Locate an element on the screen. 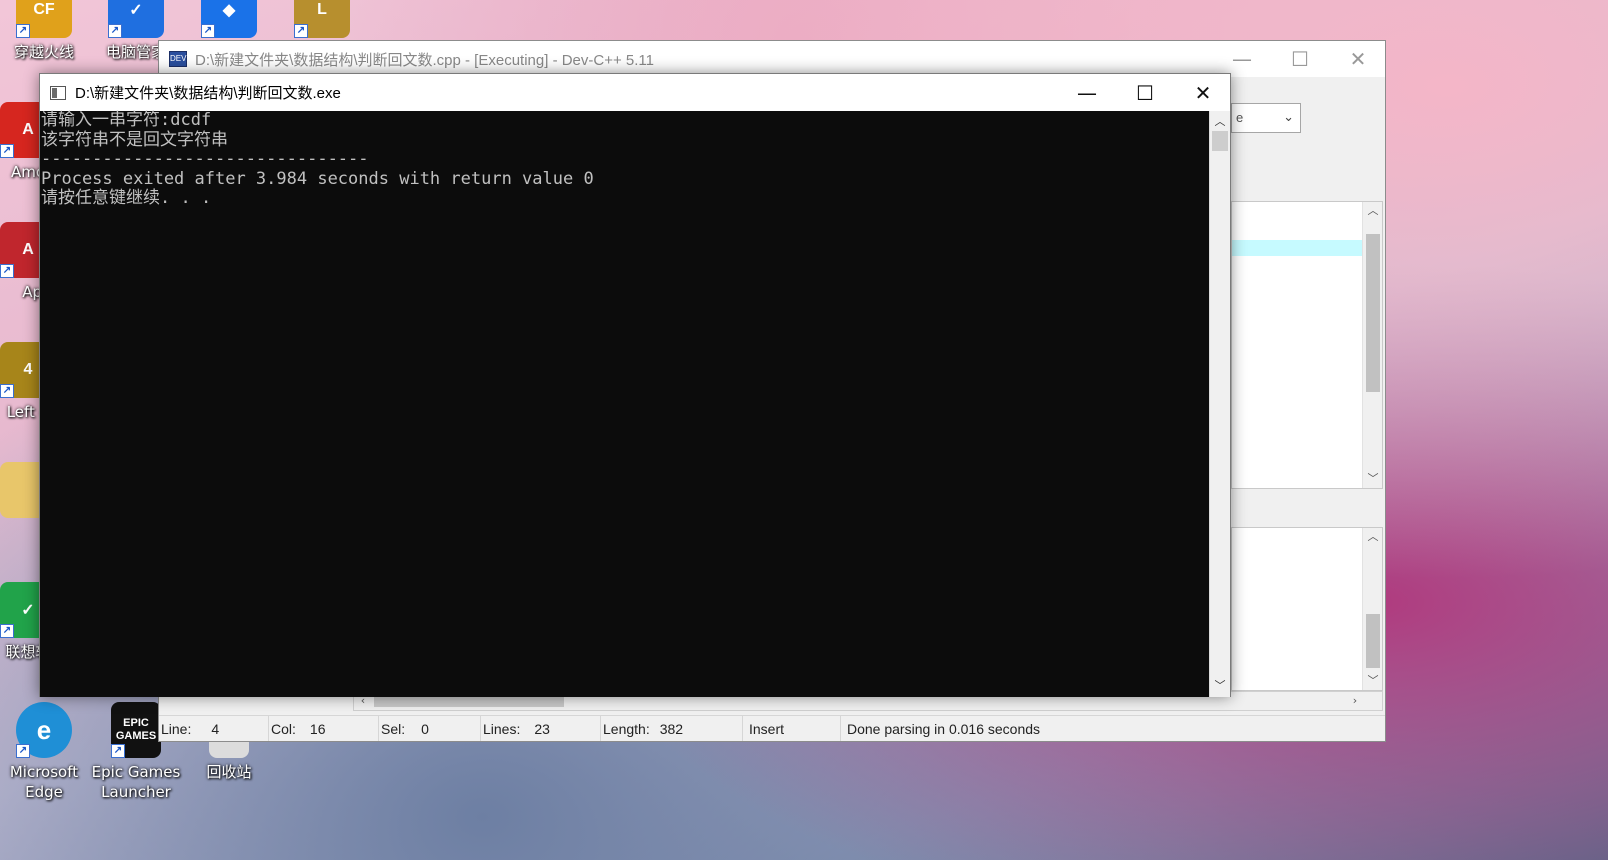 Image resolution: width=1608 pixels, height=860 pixels. code-editor: ︿ ﹀ is located at coordinates (1307, 345).